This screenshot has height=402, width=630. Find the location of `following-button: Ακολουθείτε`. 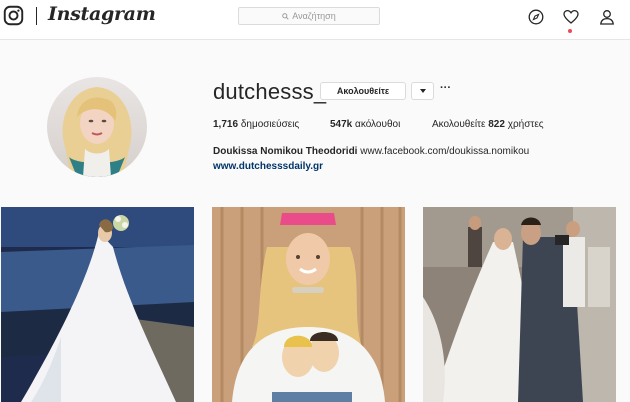

following-button: Ακολουθείτε is located at coordinates (363, 91).